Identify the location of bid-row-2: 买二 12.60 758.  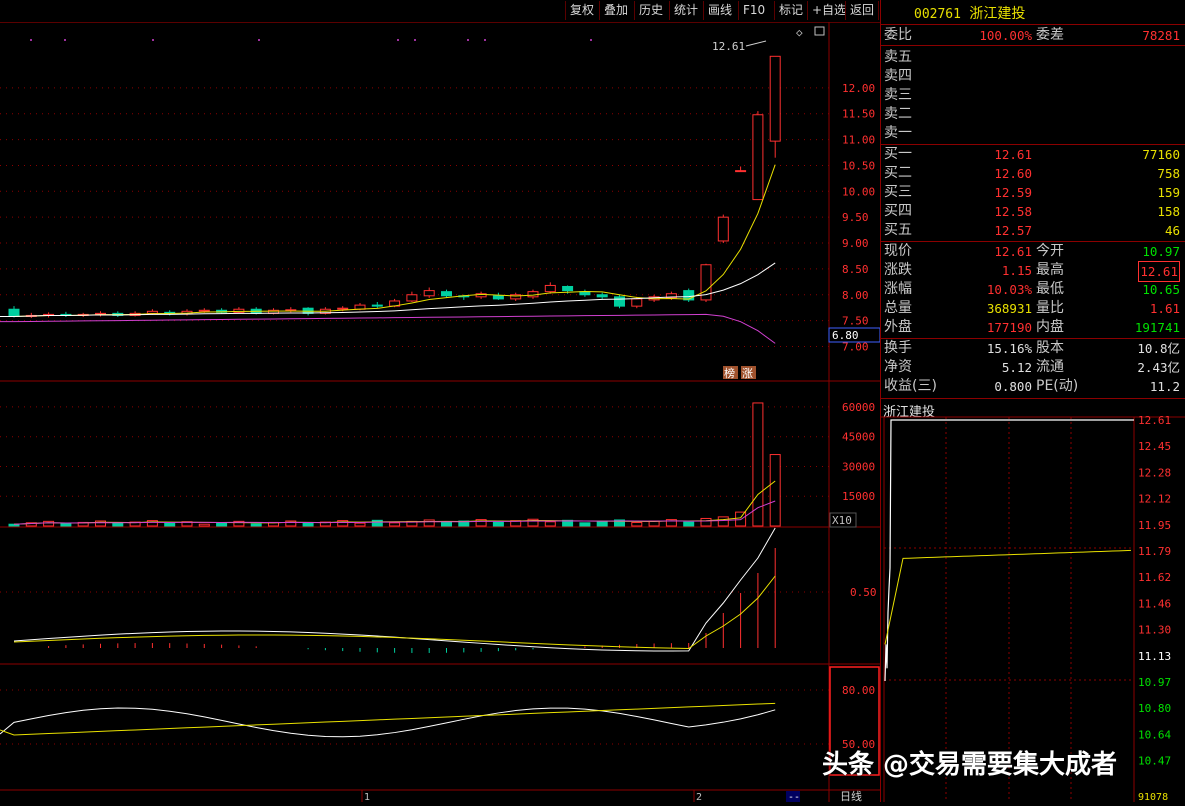
(1033, 173).